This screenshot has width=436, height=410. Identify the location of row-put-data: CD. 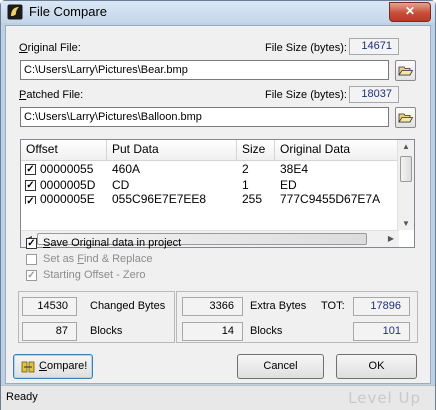
(121, 185).